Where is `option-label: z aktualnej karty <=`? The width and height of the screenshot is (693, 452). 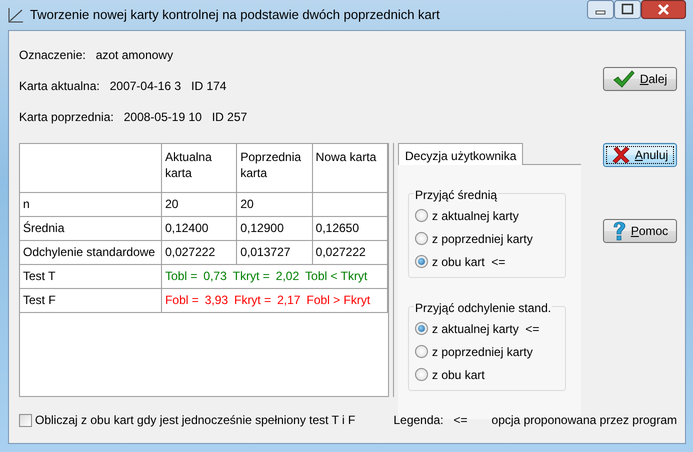
option-label: z aktualnej karty <= is located at coordinates (486, 329).